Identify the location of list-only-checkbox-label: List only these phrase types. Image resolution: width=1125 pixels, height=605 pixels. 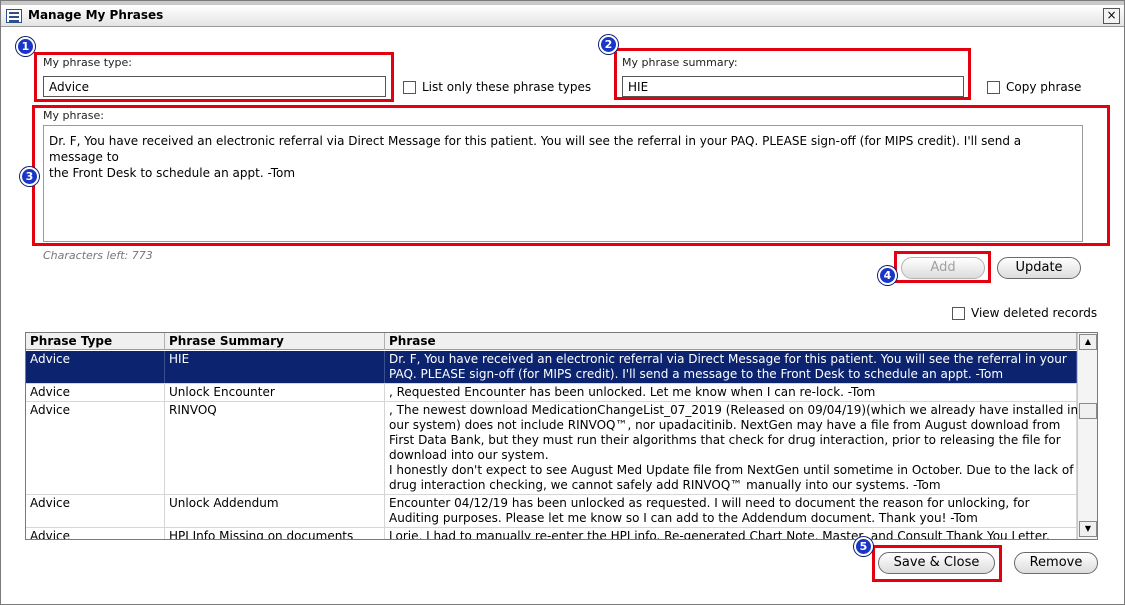
(507, 87).